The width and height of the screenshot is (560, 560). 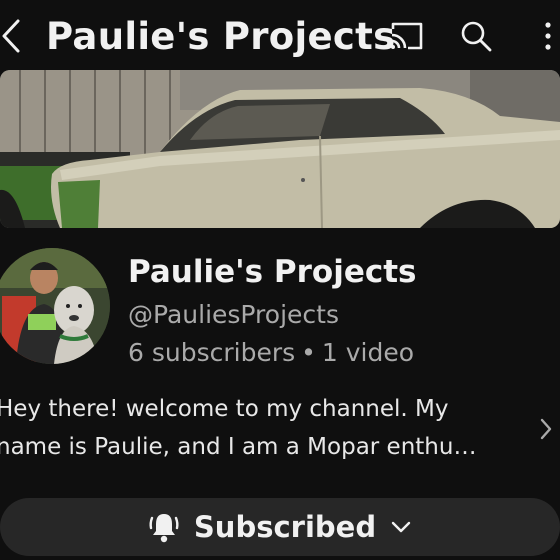 I want to click on chevron-right-icon, so click(x=546, y=429).